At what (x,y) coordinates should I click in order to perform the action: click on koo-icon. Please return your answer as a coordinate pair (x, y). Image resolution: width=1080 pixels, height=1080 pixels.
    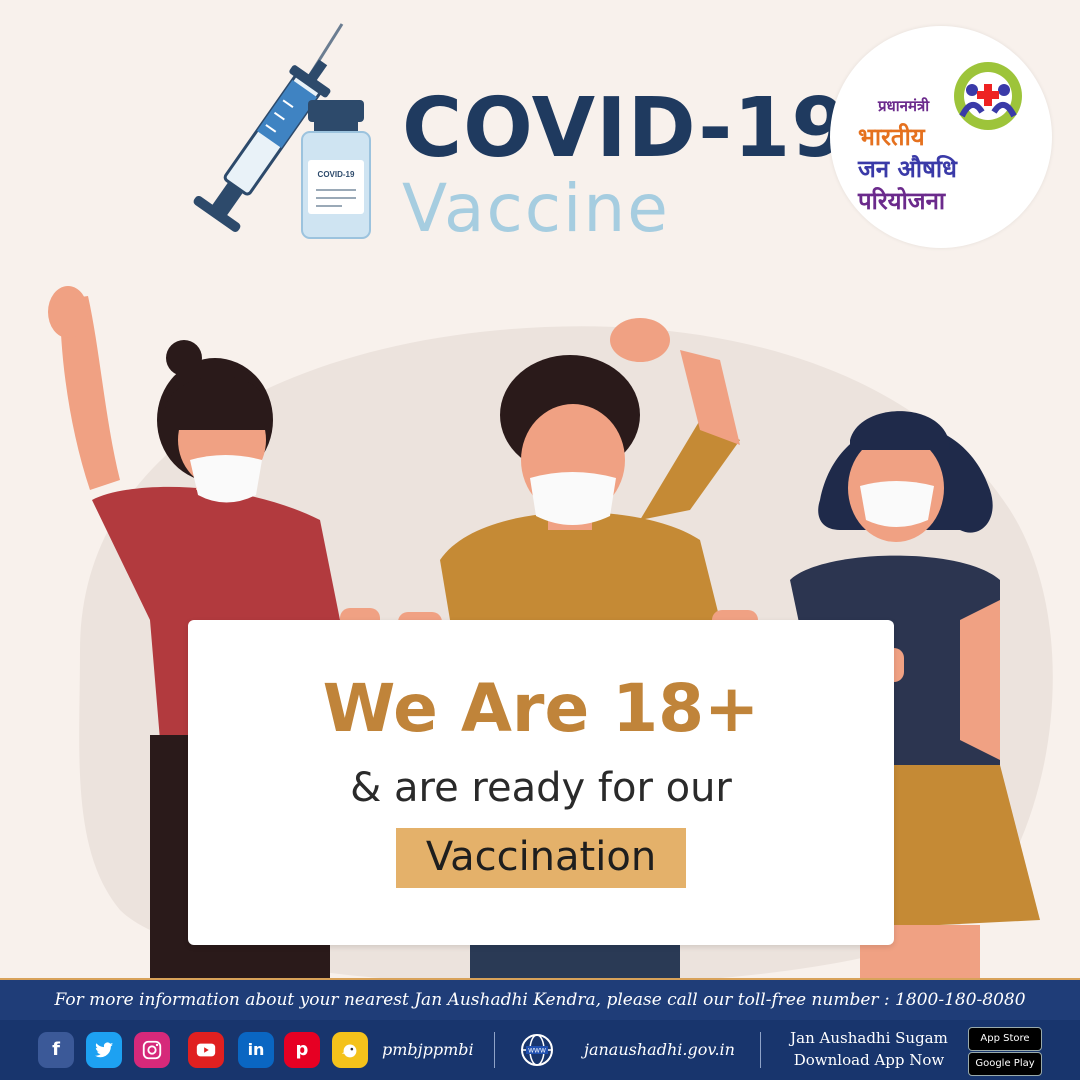
    Looking at the image, I should click on (350, 1050).